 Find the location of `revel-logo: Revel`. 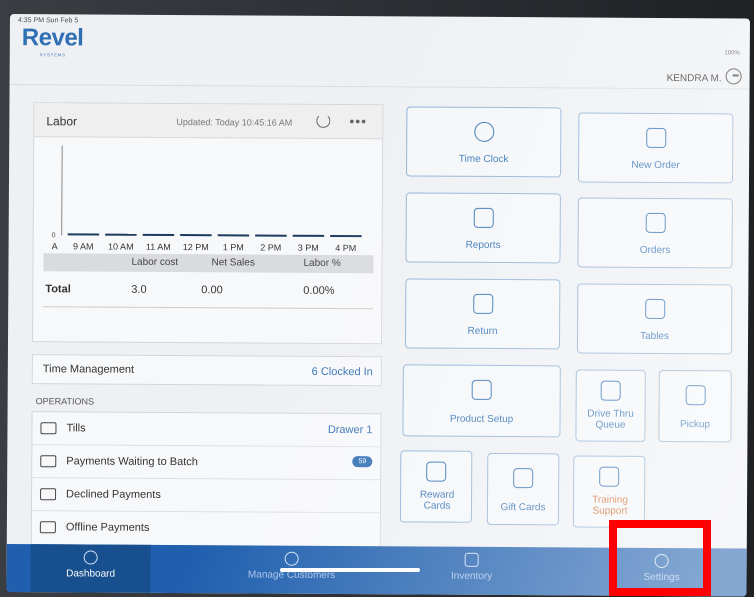

revel-logo: Revel is located at coordinates (52, 38).